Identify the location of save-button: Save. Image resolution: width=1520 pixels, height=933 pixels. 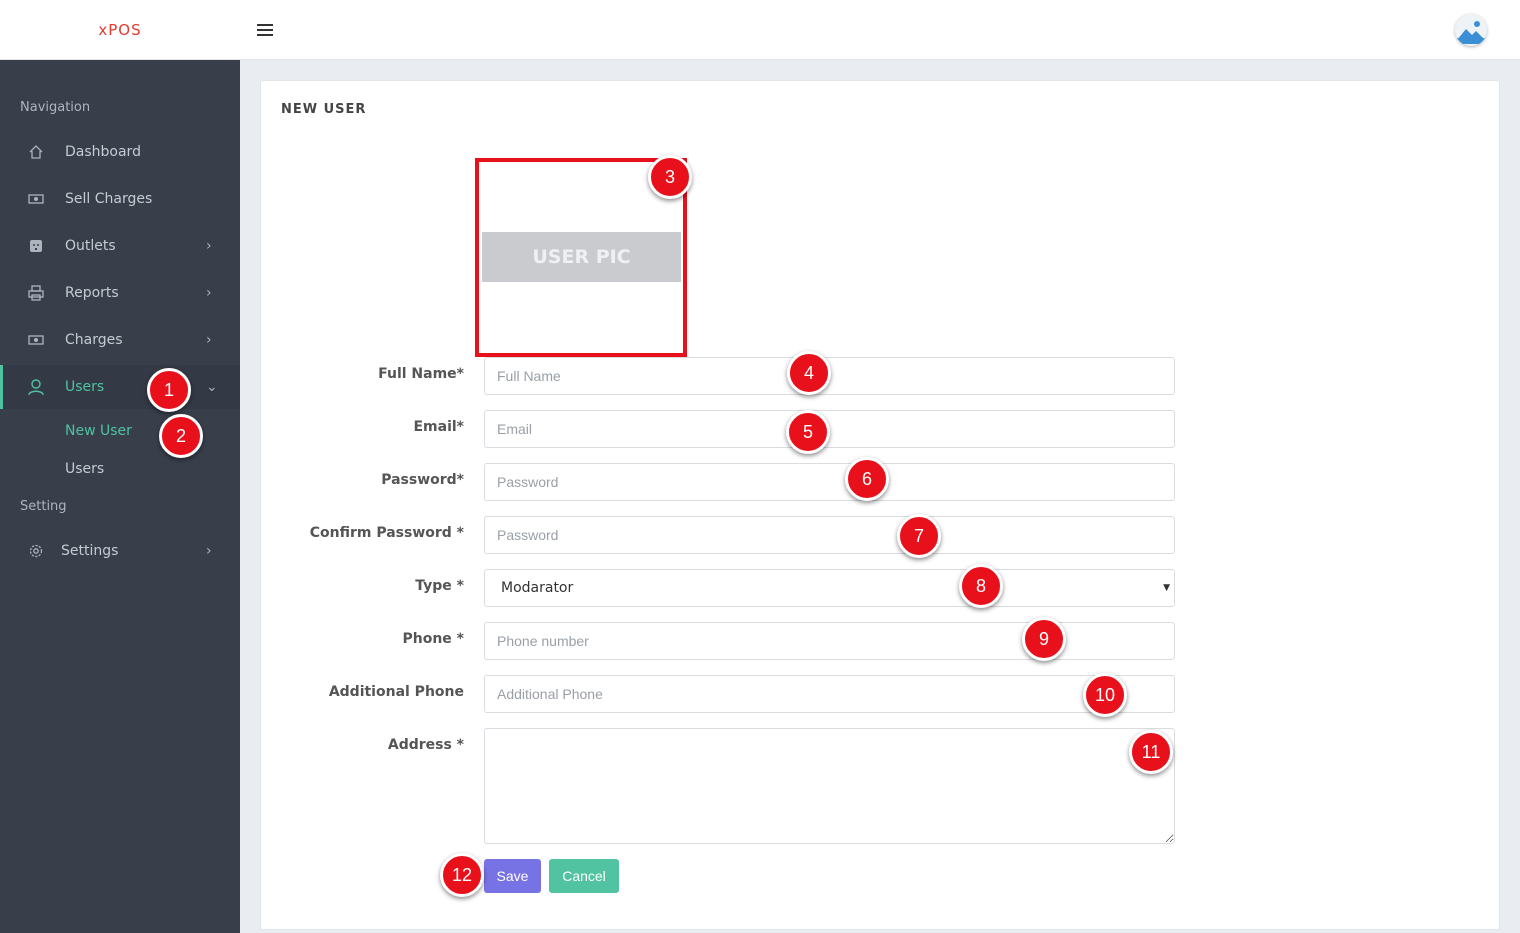
(512, 876).